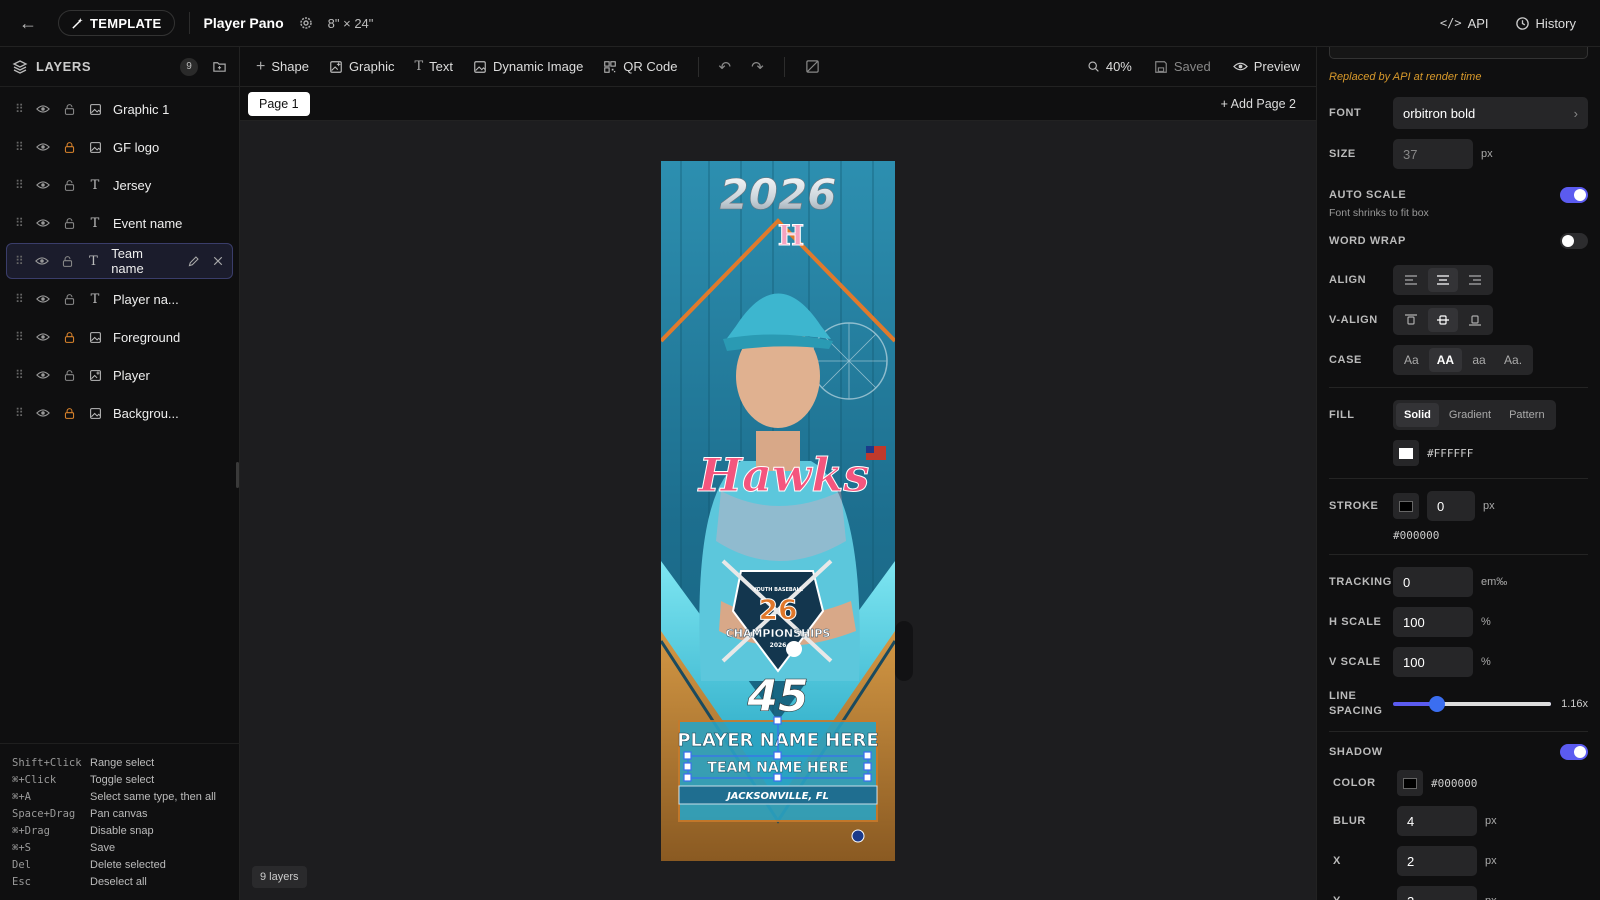  What do you see at coordinates (119, 109) in the screenshot?
I see `layer-row-graphic-1: ⠿ Graphic 1` at bounding box center [119, 109].